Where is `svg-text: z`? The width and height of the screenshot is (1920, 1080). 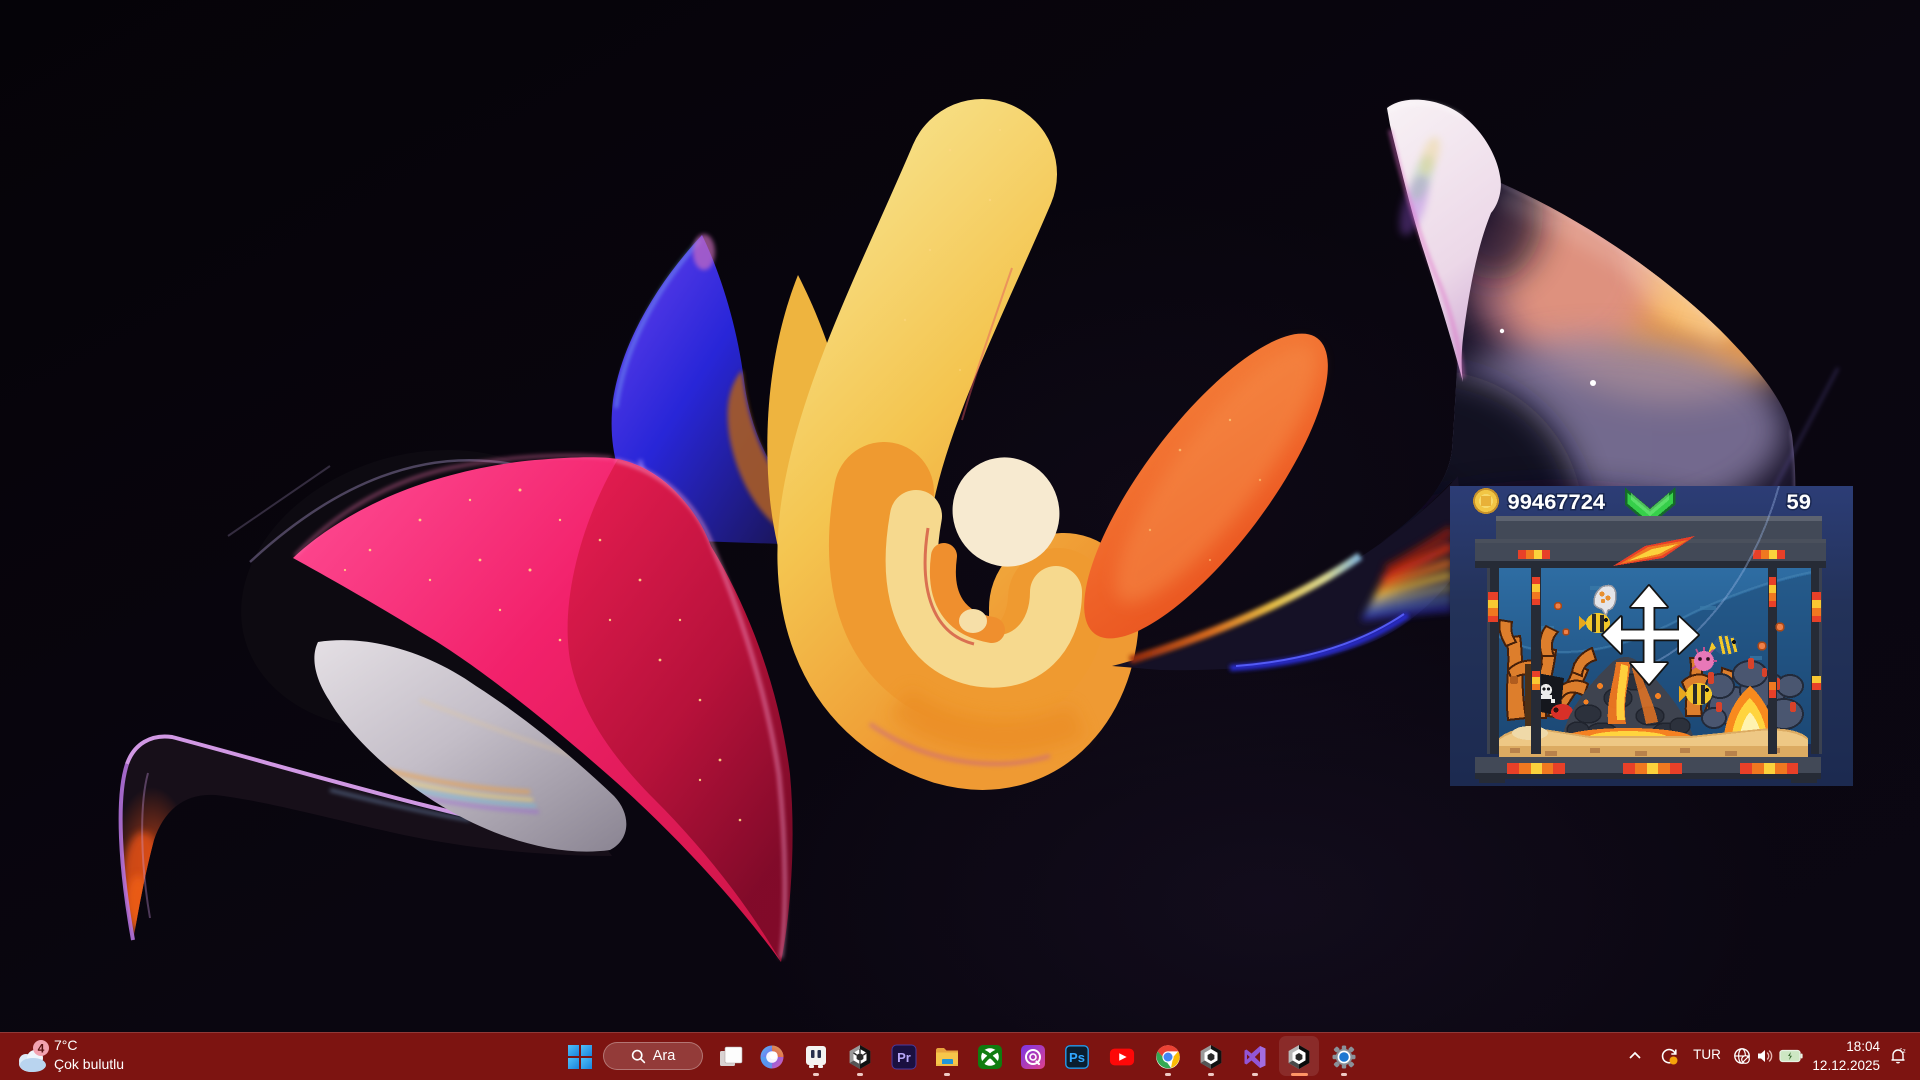 svg-text: z is located at coordinates (1904, 1051).